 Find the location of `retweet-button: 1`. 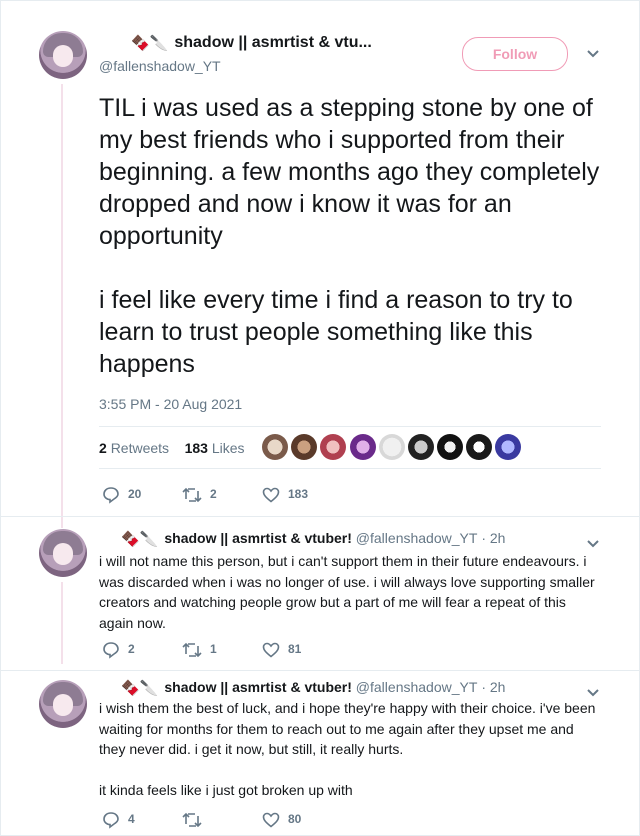

retweet-button: 1 is located at coordinates (199, 650).